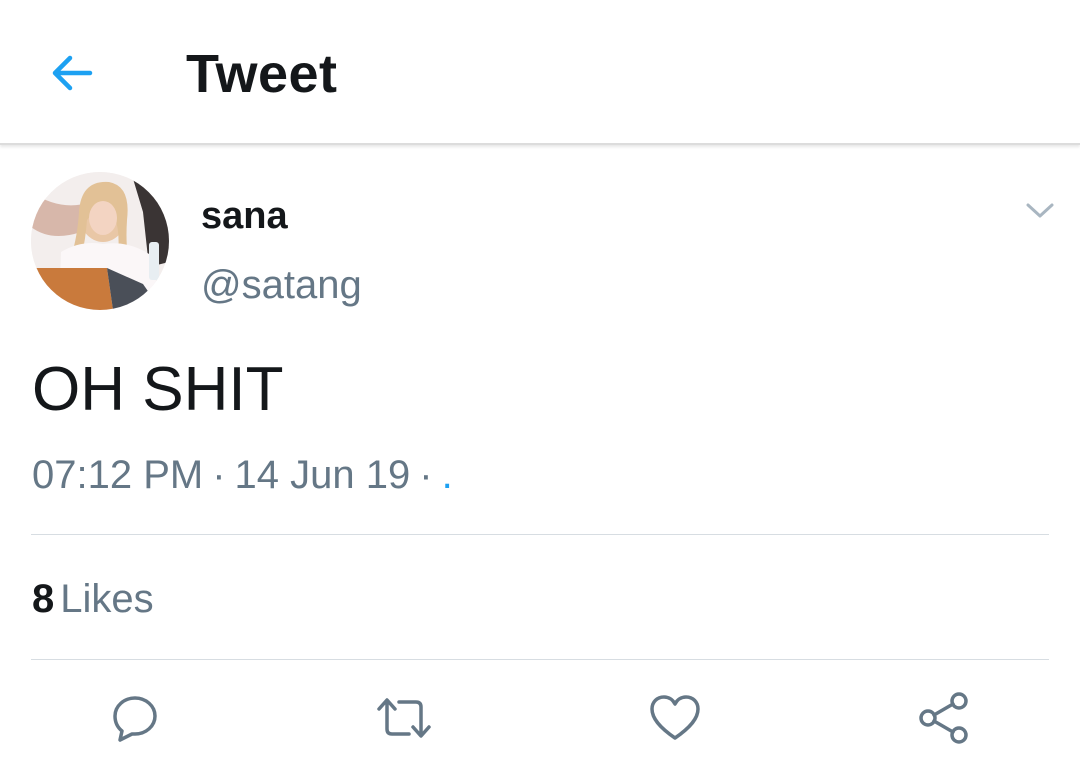 The height and width of the screenshot is (784, 1080). Describe the element at coordinates (281, 285) in the screenshot. I see `author-handle: @satang` at that location.